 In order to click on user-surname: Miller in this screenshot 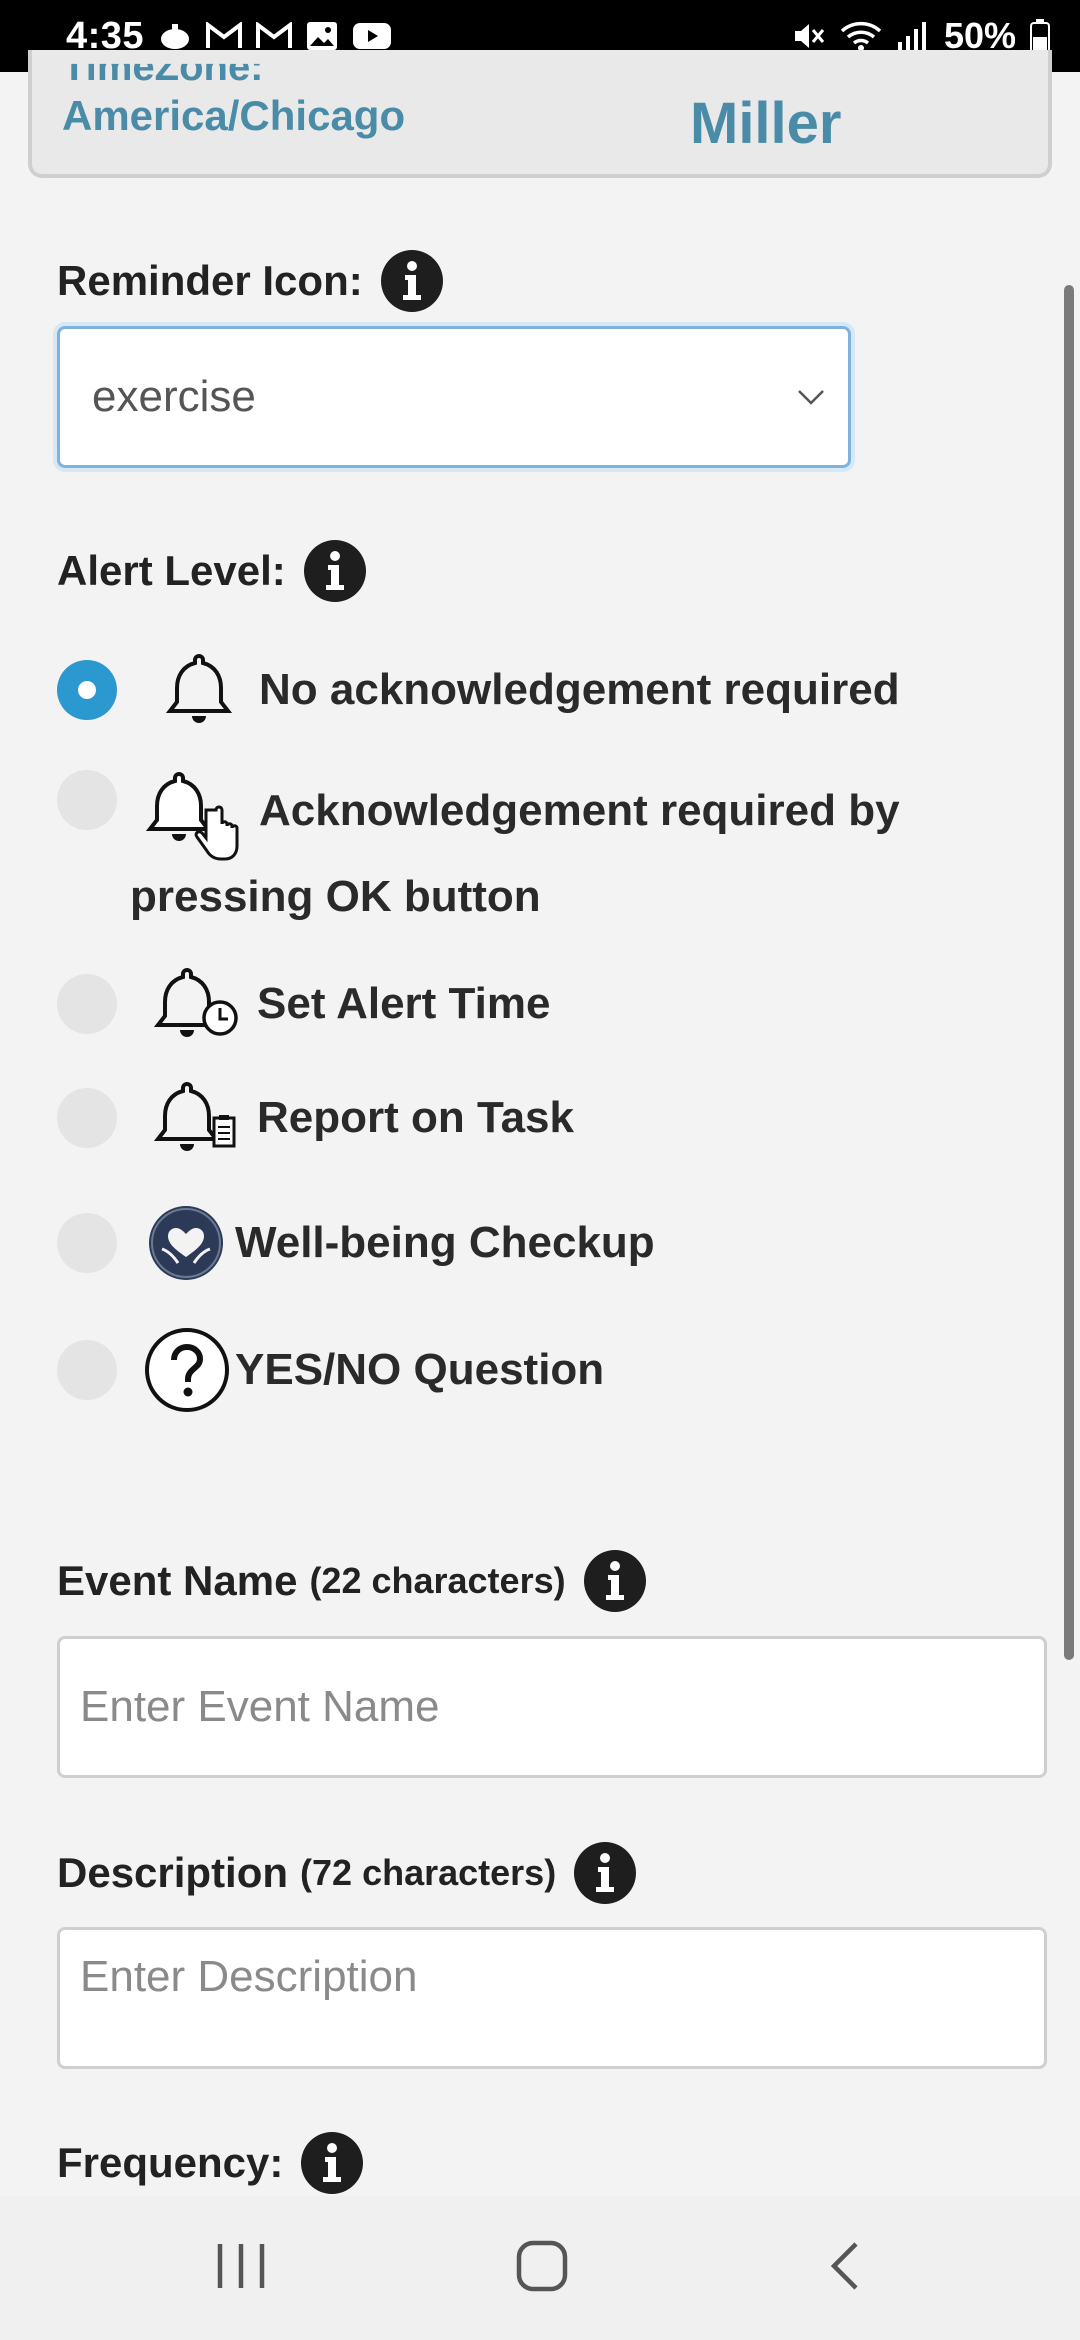, I will do `click(766, 123)`.